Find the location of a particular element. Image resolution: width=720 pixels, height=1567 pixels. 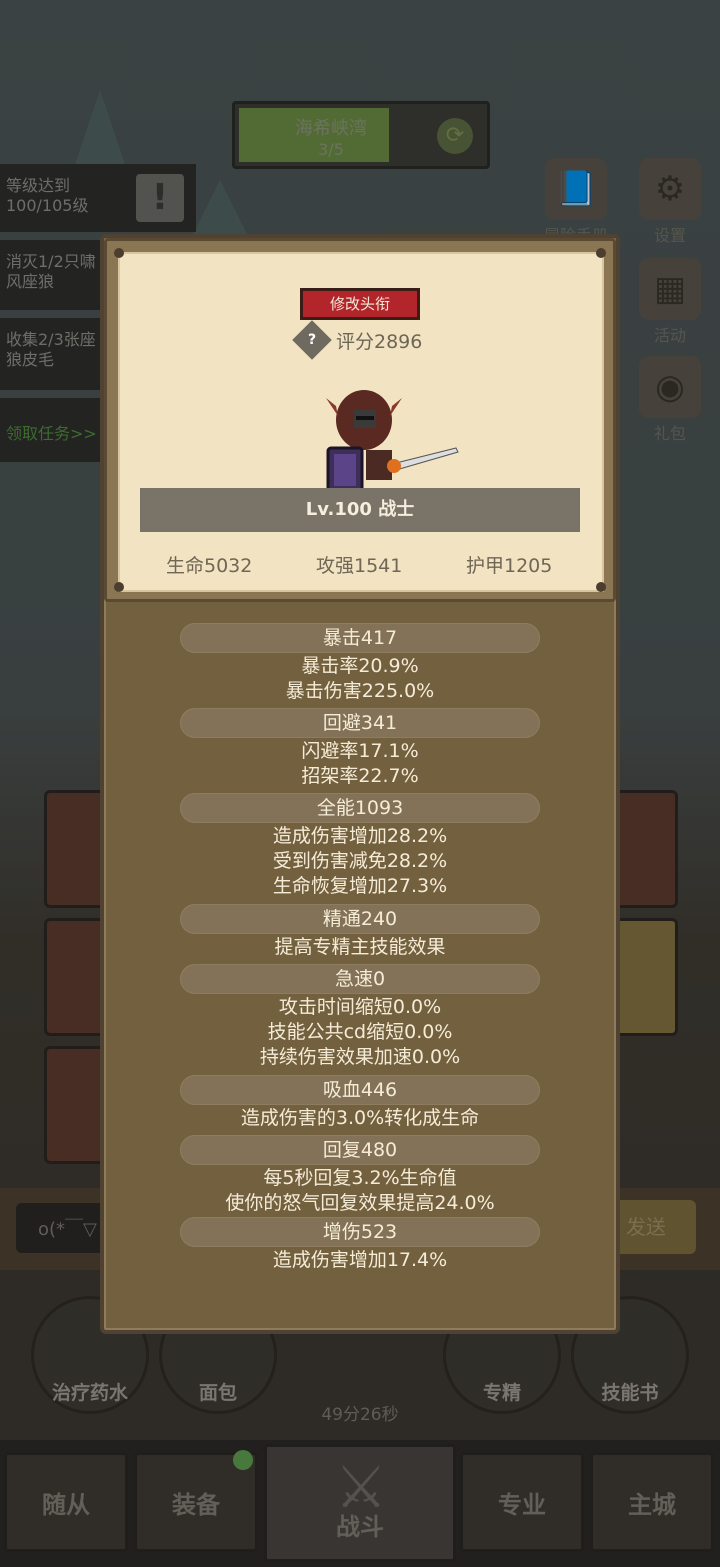

stat-header-crit: 暴击417 is located at coordinates (360, 638).